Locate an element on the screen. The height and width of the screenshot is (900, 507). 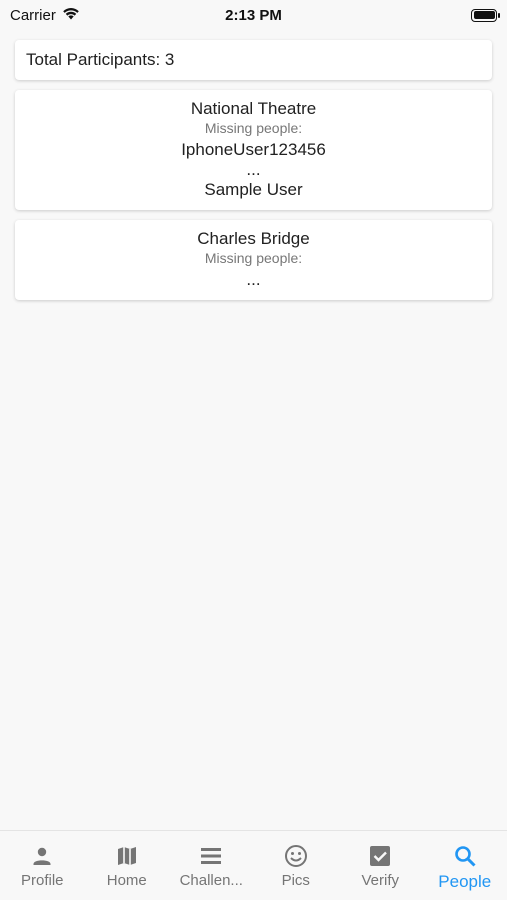
nav-label-people: People is located at coordinates (465, 881).